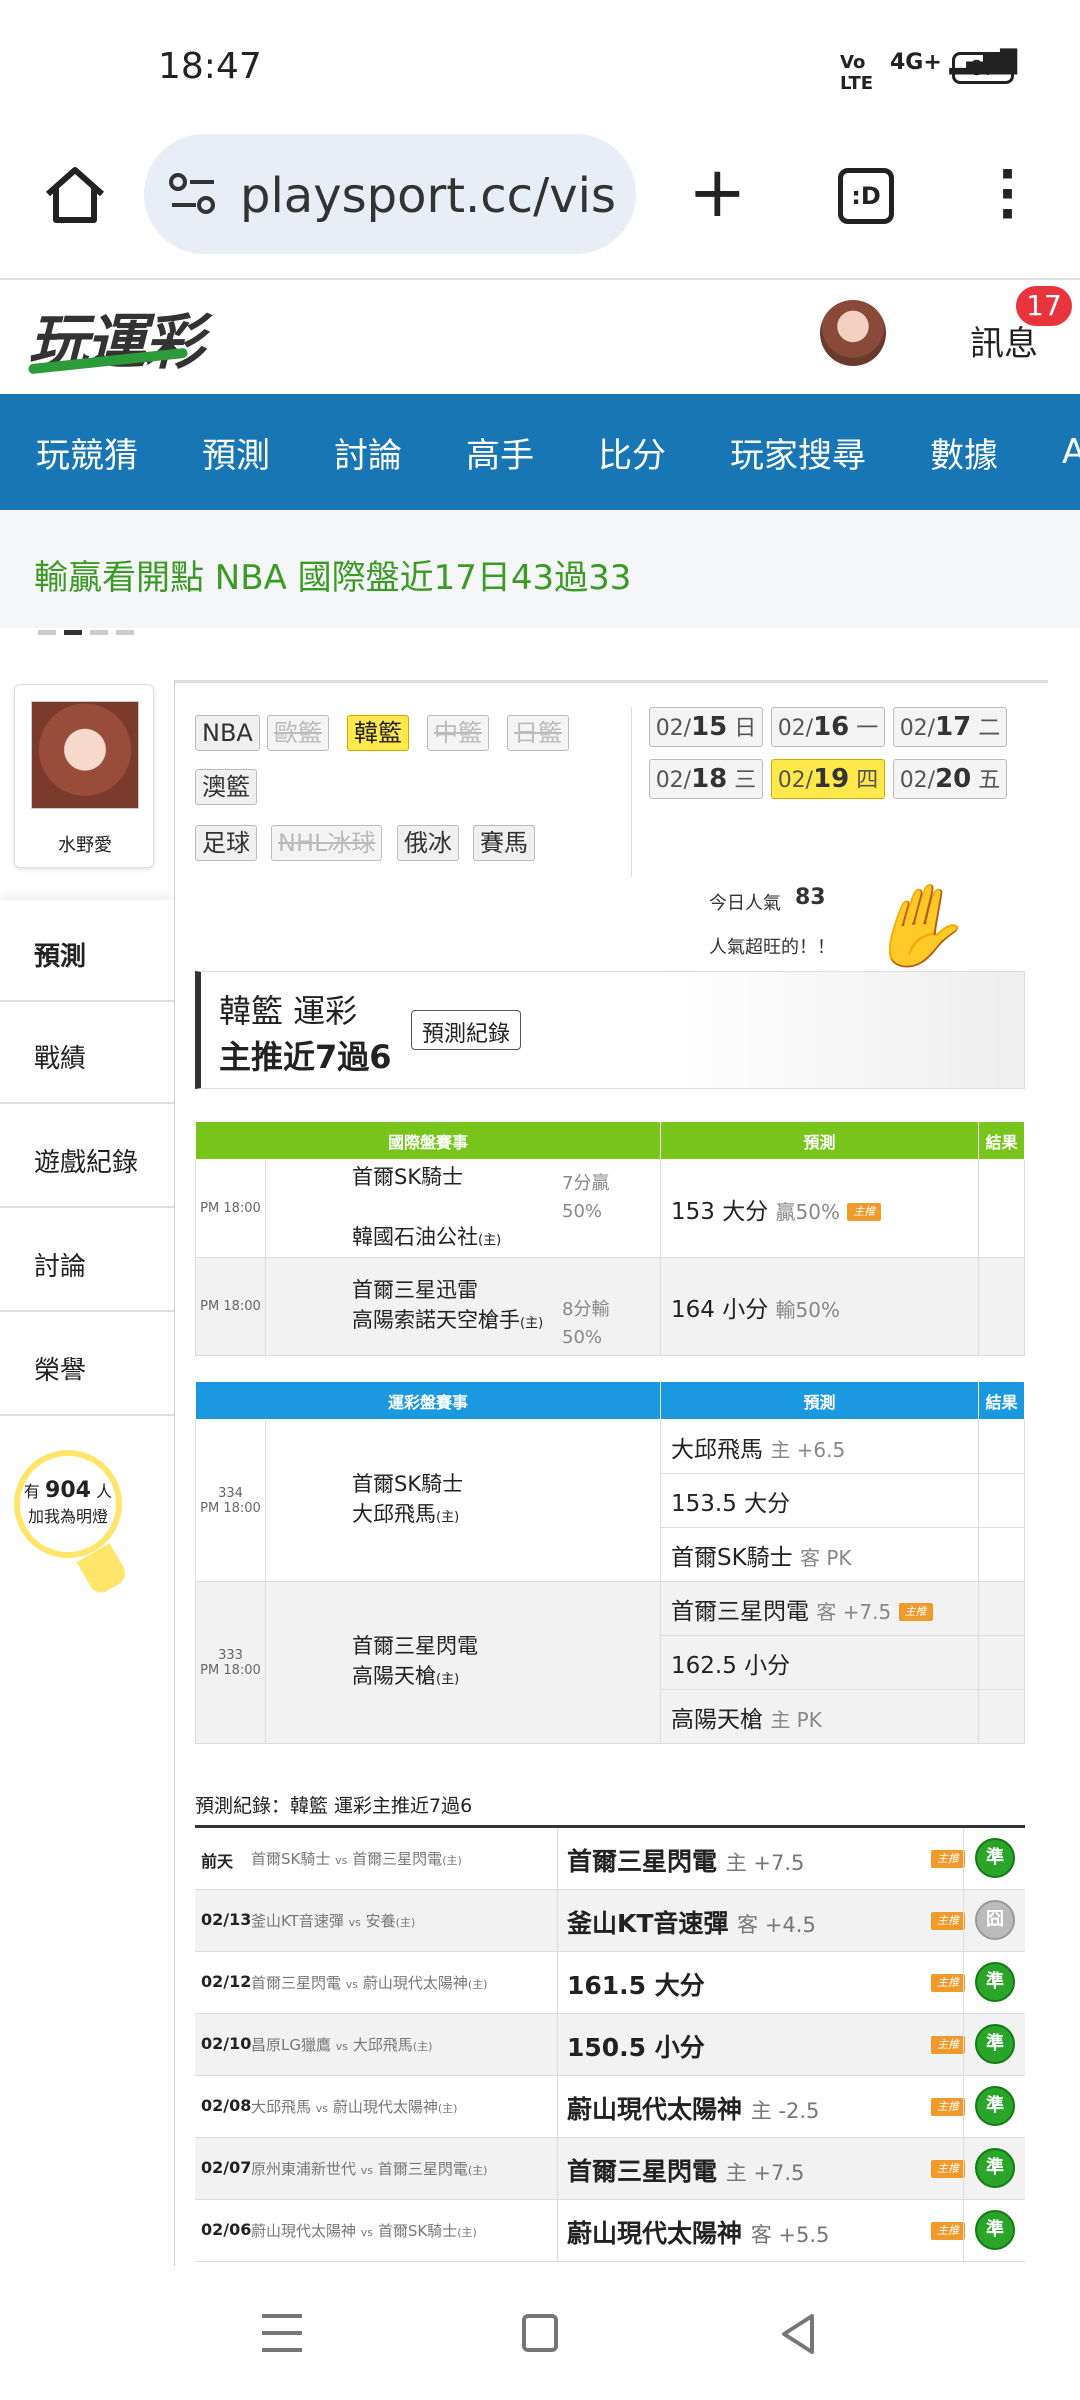  What do you see at coordinates (983, 68) in the screenshot?
I see `battery-icon: 87` at bounding box center [983, 68].